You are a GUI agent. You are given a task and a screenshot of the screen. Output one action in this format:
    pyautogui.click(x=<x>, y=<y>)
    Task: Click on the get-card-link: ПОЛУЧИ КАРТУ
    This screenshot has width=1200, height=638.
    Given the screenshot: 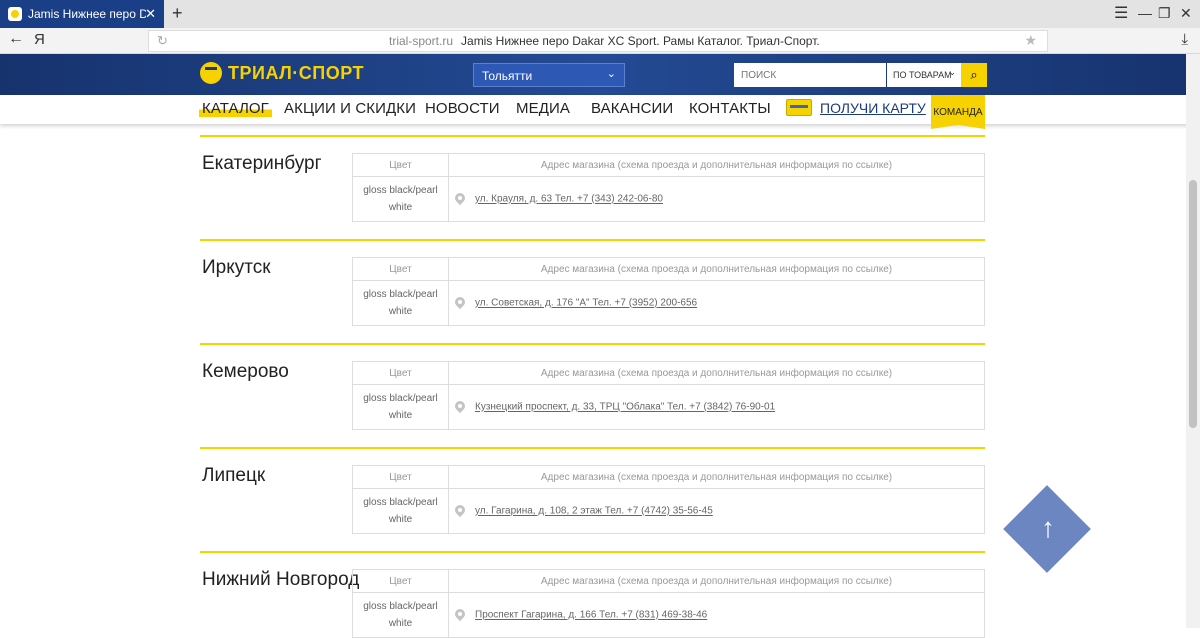 What is the action you would take?
    pyautogui.click(x=856, y=107)
    